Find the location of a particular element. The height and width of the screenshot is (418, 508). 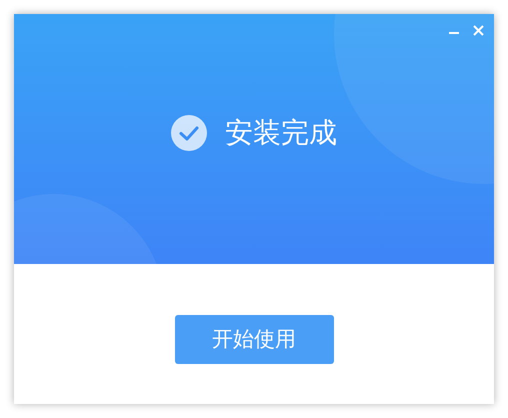

close-icon is located at coordinates (478, 30).